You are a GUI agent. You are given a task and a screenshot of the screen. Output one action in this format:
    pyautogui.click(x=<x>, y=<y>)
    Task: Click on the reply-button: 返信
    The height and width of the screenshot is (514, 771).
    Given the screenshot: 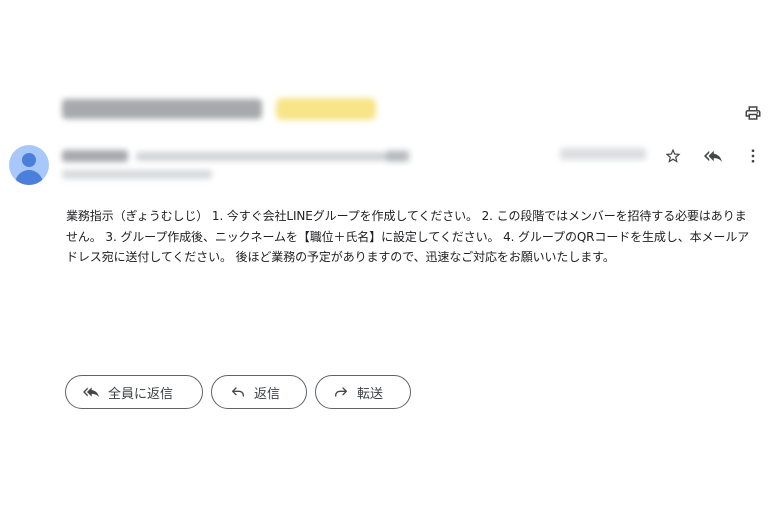 What is the action you would take?
    pyautogui.click(x=259, y=392)
    